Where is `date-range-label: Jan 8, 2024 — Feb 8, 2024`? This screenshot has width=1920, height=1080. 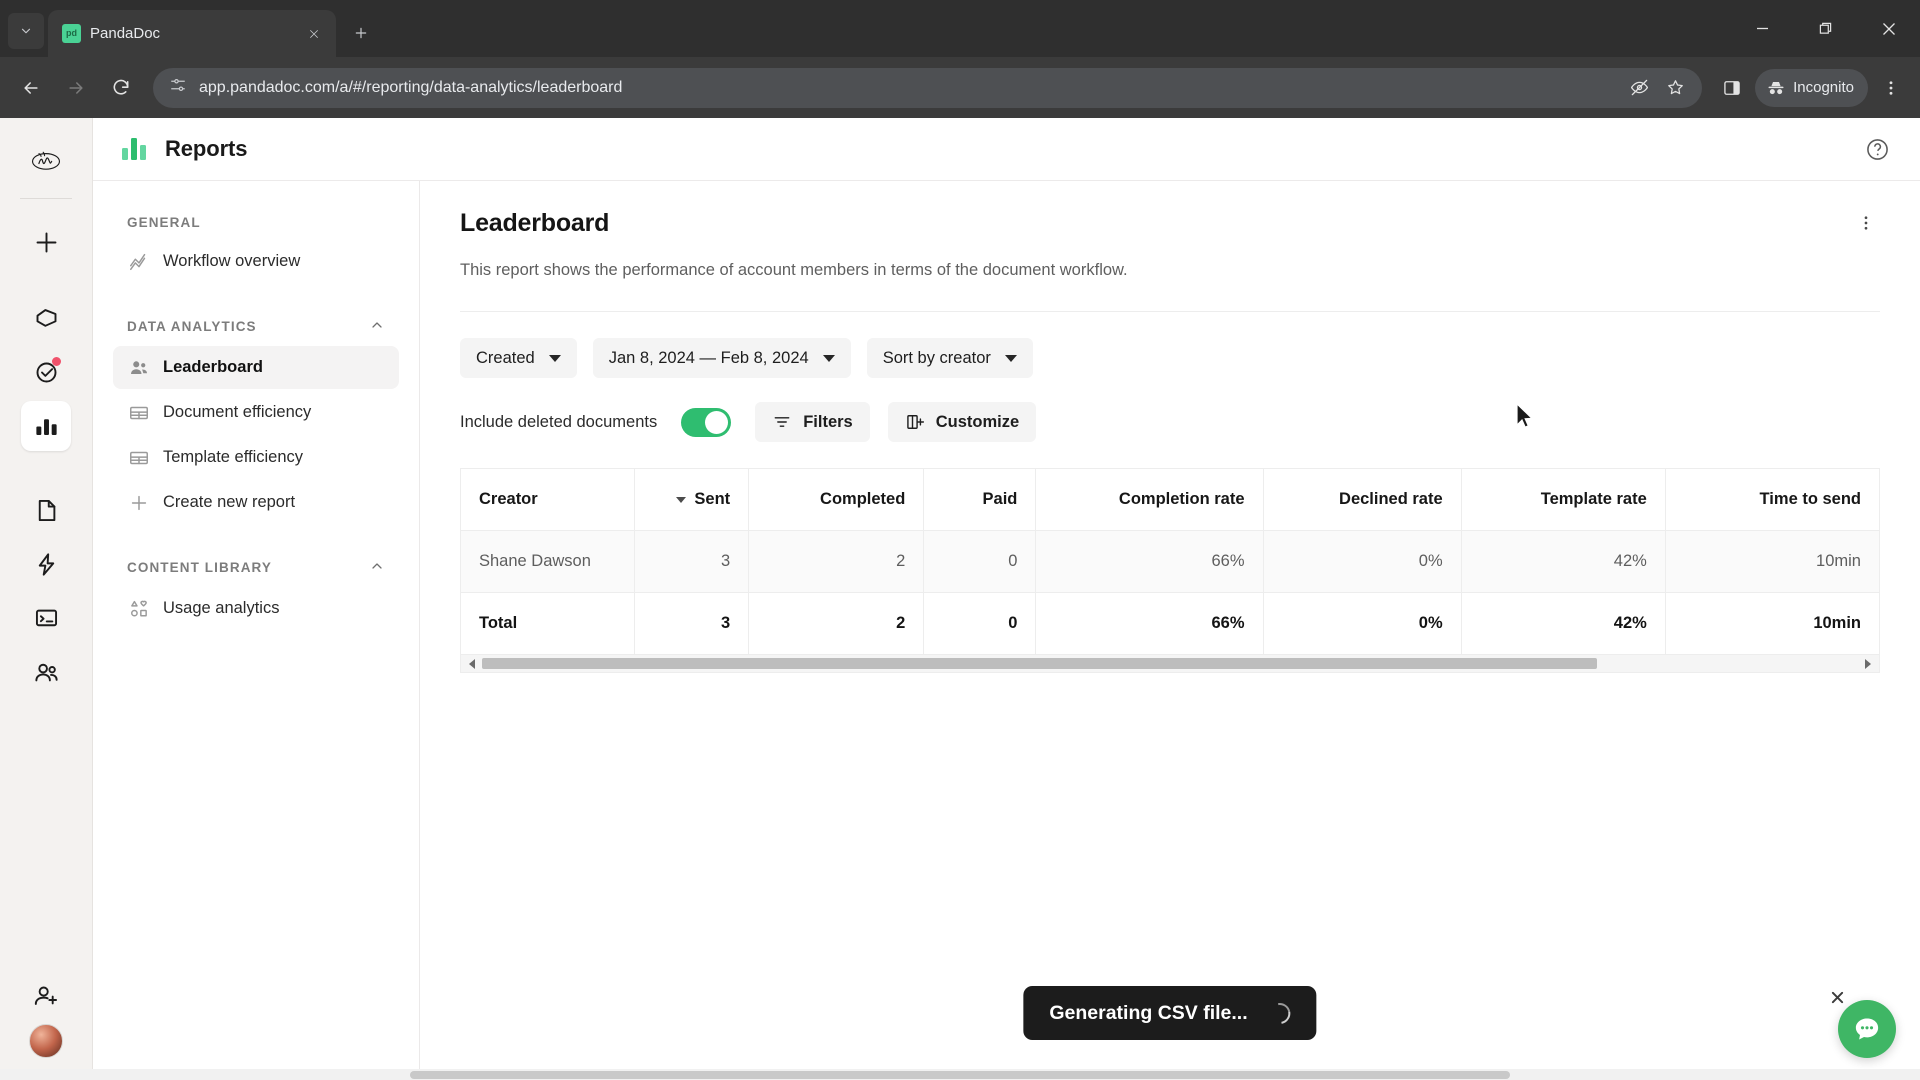 date-range-label: Jan 8, 2024 — Feb 8, 2024 is located at coordinates (708, 357).